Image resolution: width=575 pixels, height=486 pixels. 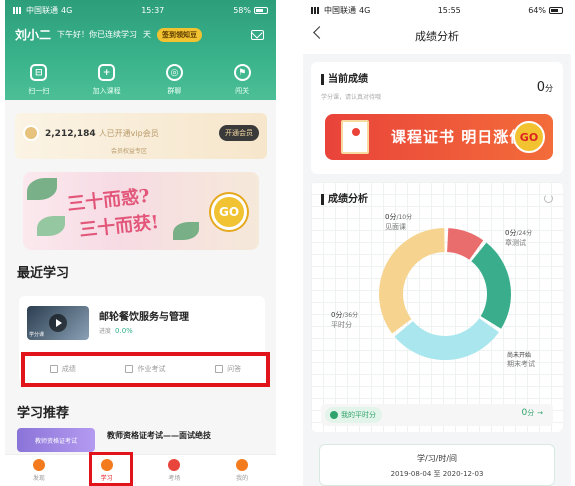 I want to click on my-regular-score: 我的平时分 0分 →, so click(x=437, y=415).